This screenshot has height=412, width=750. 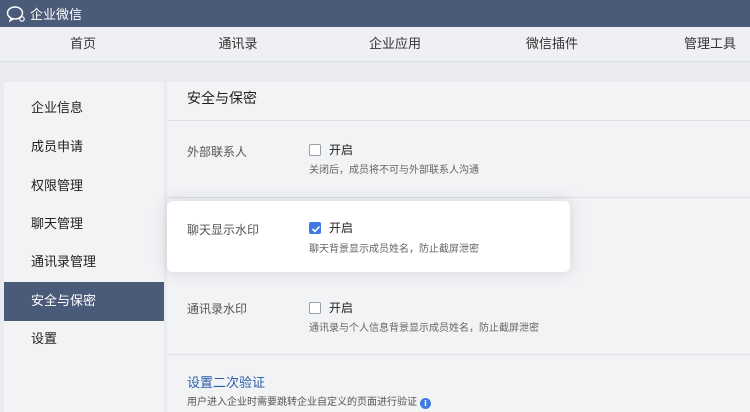 I want to click on two-step-verification-link: 设置二次验证, so click(x=226, y=384).